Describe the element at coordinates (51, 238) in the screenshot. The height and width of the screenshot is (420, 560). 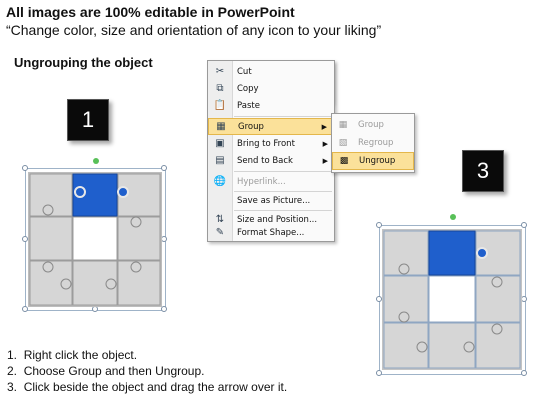
I see `puzzle-piece` at that location.